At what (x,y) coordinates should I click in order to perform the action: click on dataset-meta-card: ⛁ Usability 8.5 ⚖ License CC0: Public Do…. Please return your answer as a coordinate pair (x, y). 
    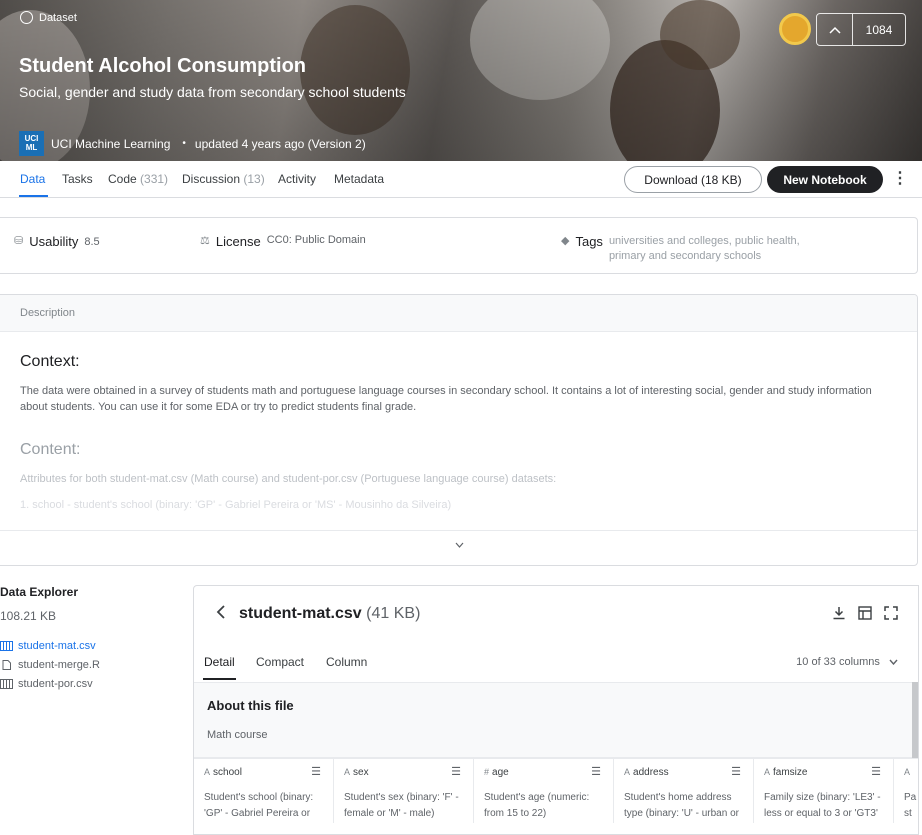
    Looking at the image, I should click on (459, 245).